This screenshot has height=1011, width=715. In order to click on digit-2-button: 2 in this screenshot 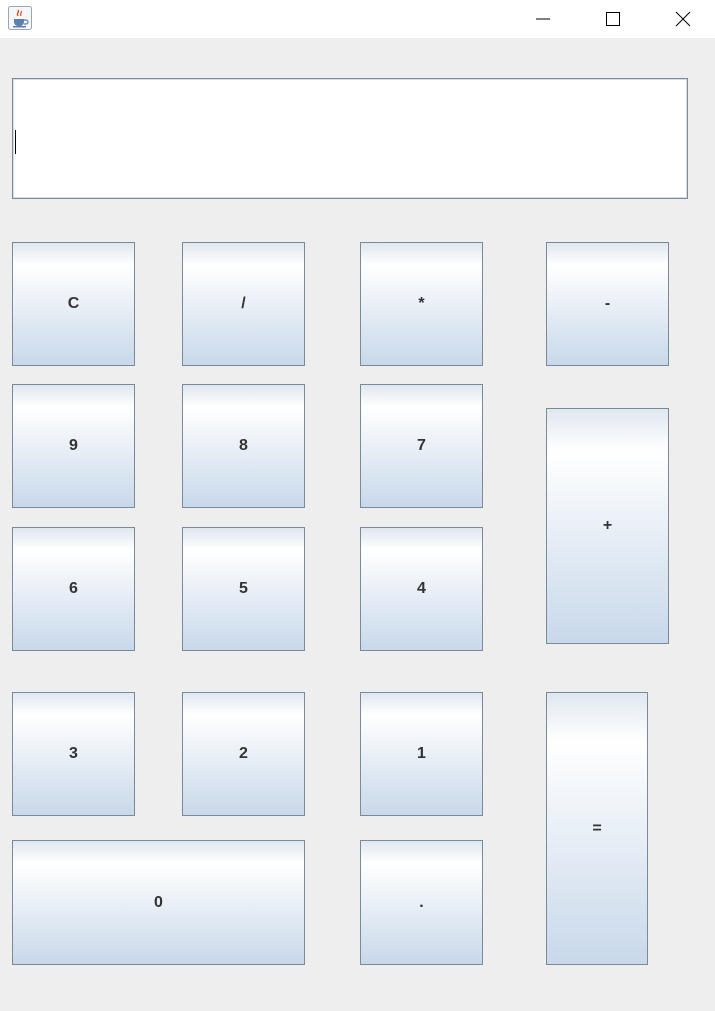, I will do `click(243, 754)`.